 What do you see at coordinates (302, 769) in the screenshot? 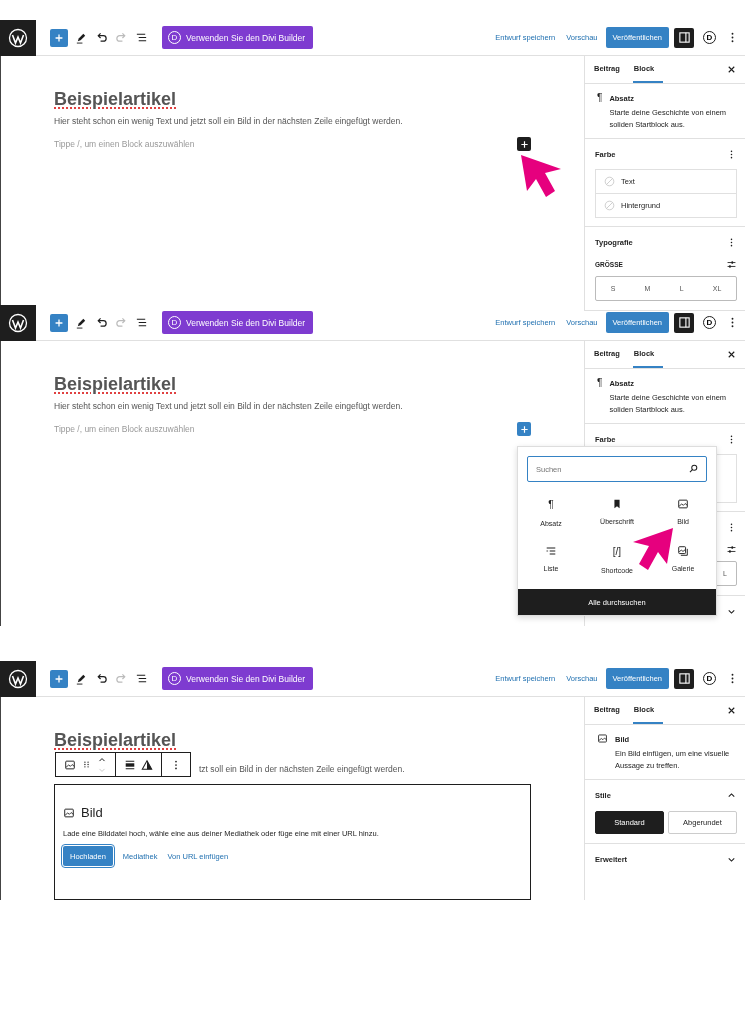
I see `paragraph-text: tzt soll ein Bild in der nächsten Zeile eingefügt werden.` at bounding box center [302, 769].